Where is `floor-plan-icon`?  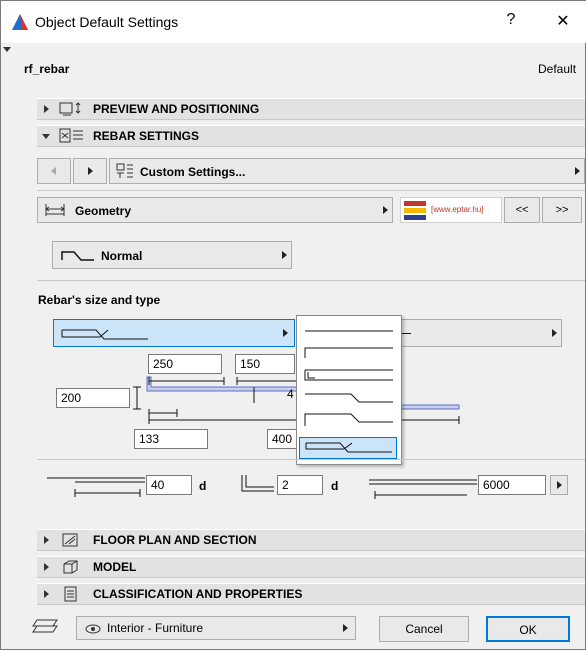
floor-plan-icon is located at coordinates (70, 540).